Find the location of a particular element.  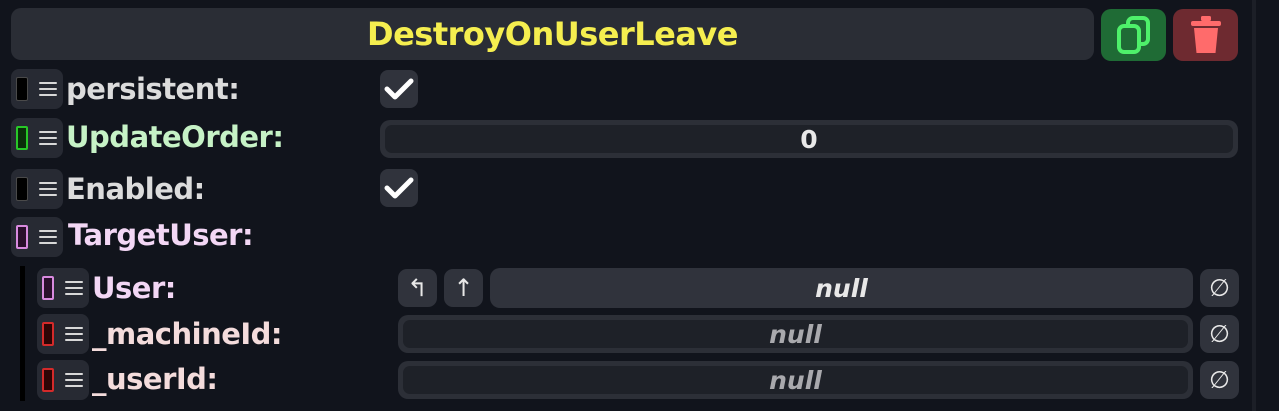

jump-to-reference-button: ↰ is located at coordinates (417, 288).